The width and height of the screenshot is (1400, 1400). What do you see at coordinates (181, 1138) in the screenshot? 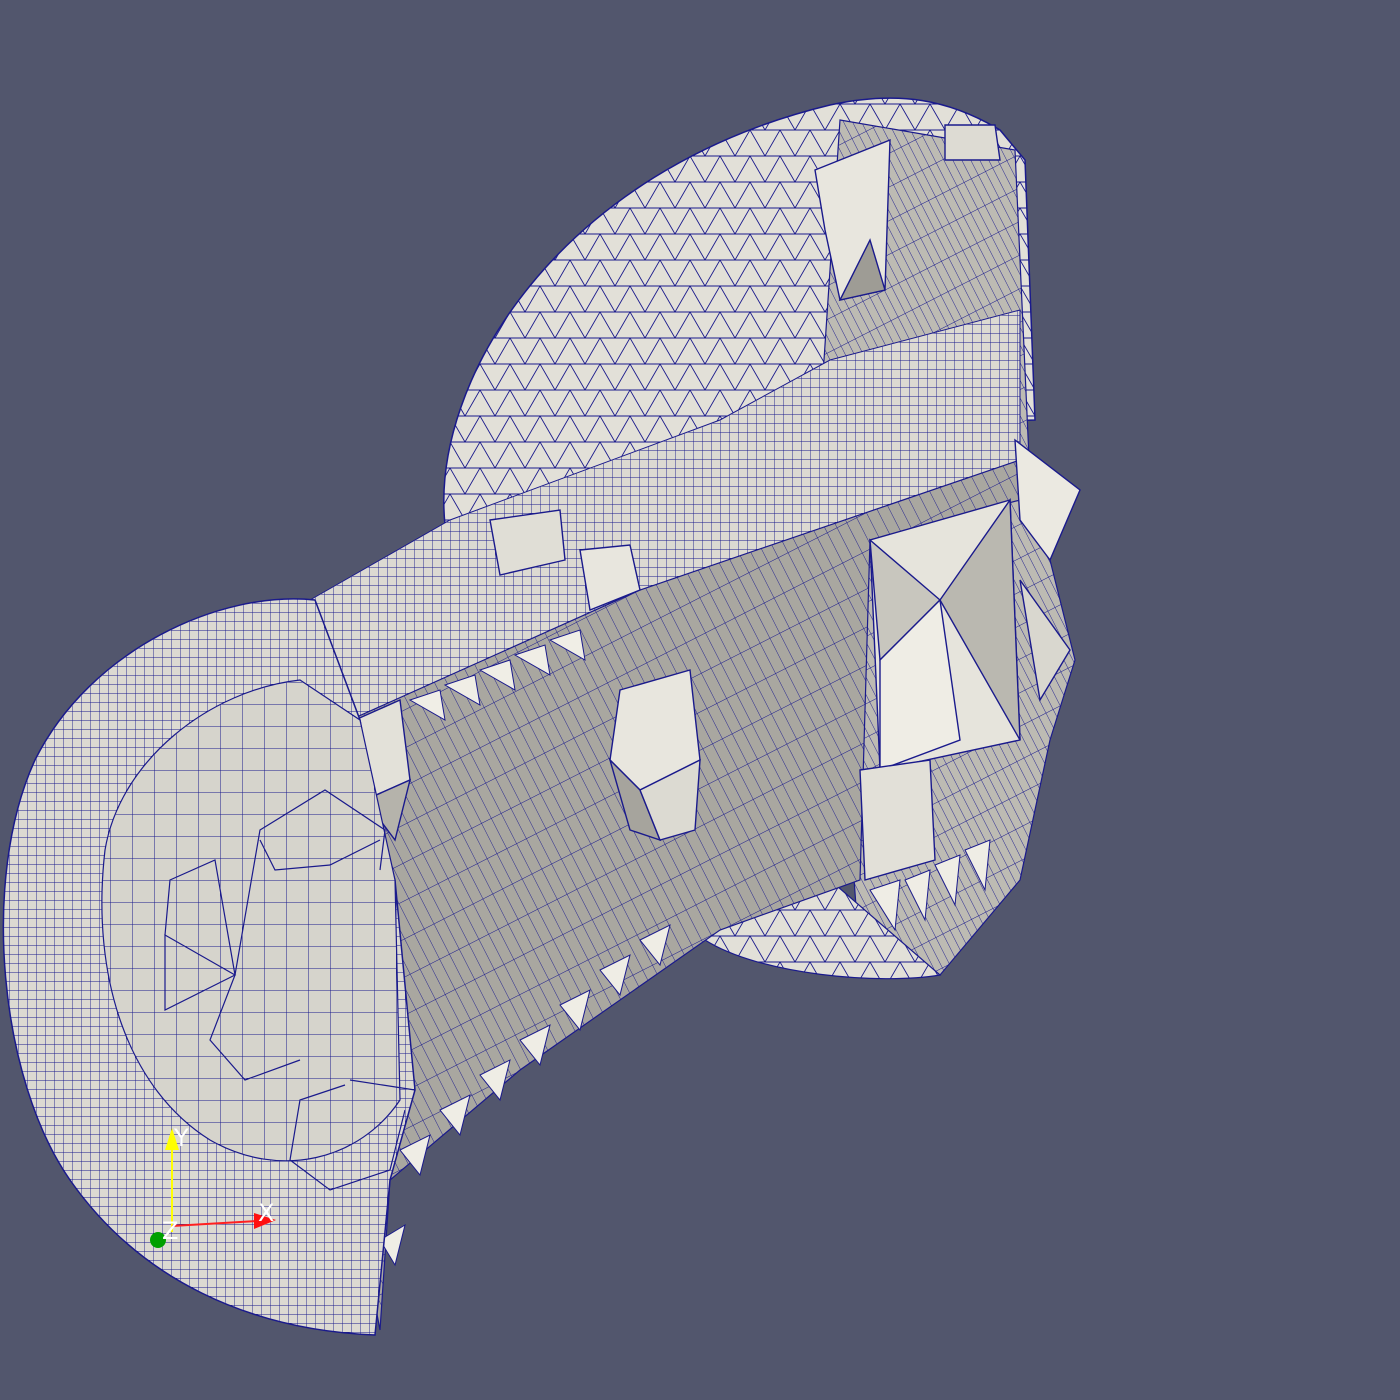
I see `y-axis-label: Y` at bounding box center [181, 1138].